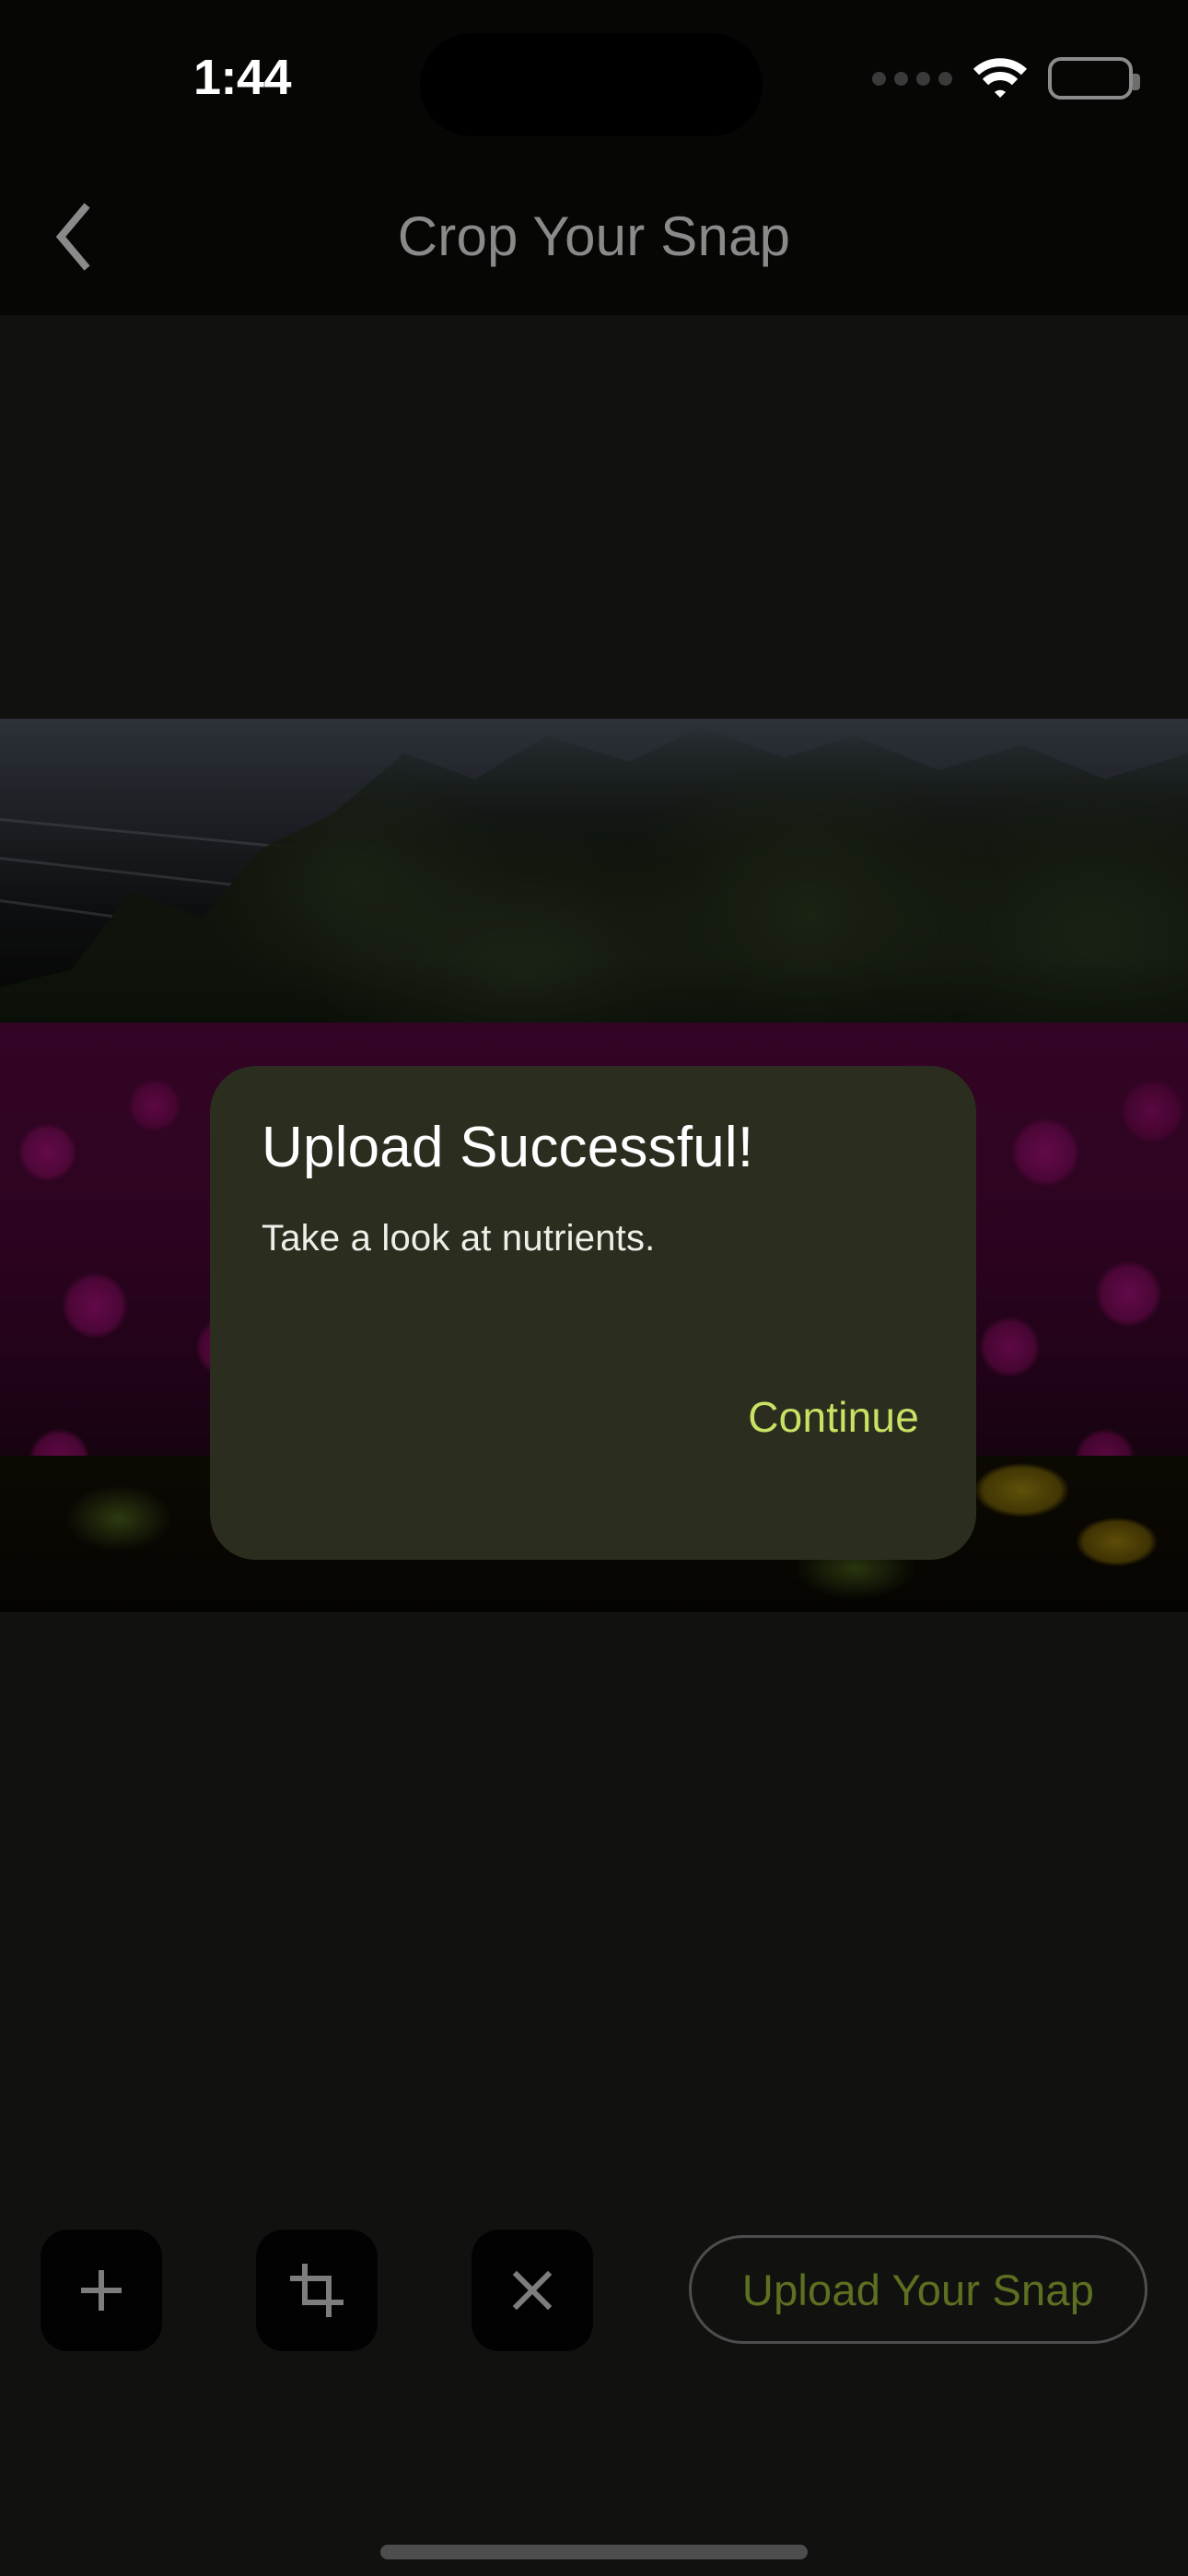  Describe the element at coordinates (1001, 78) in the screenshot. I see `wifi-icon` at that location.